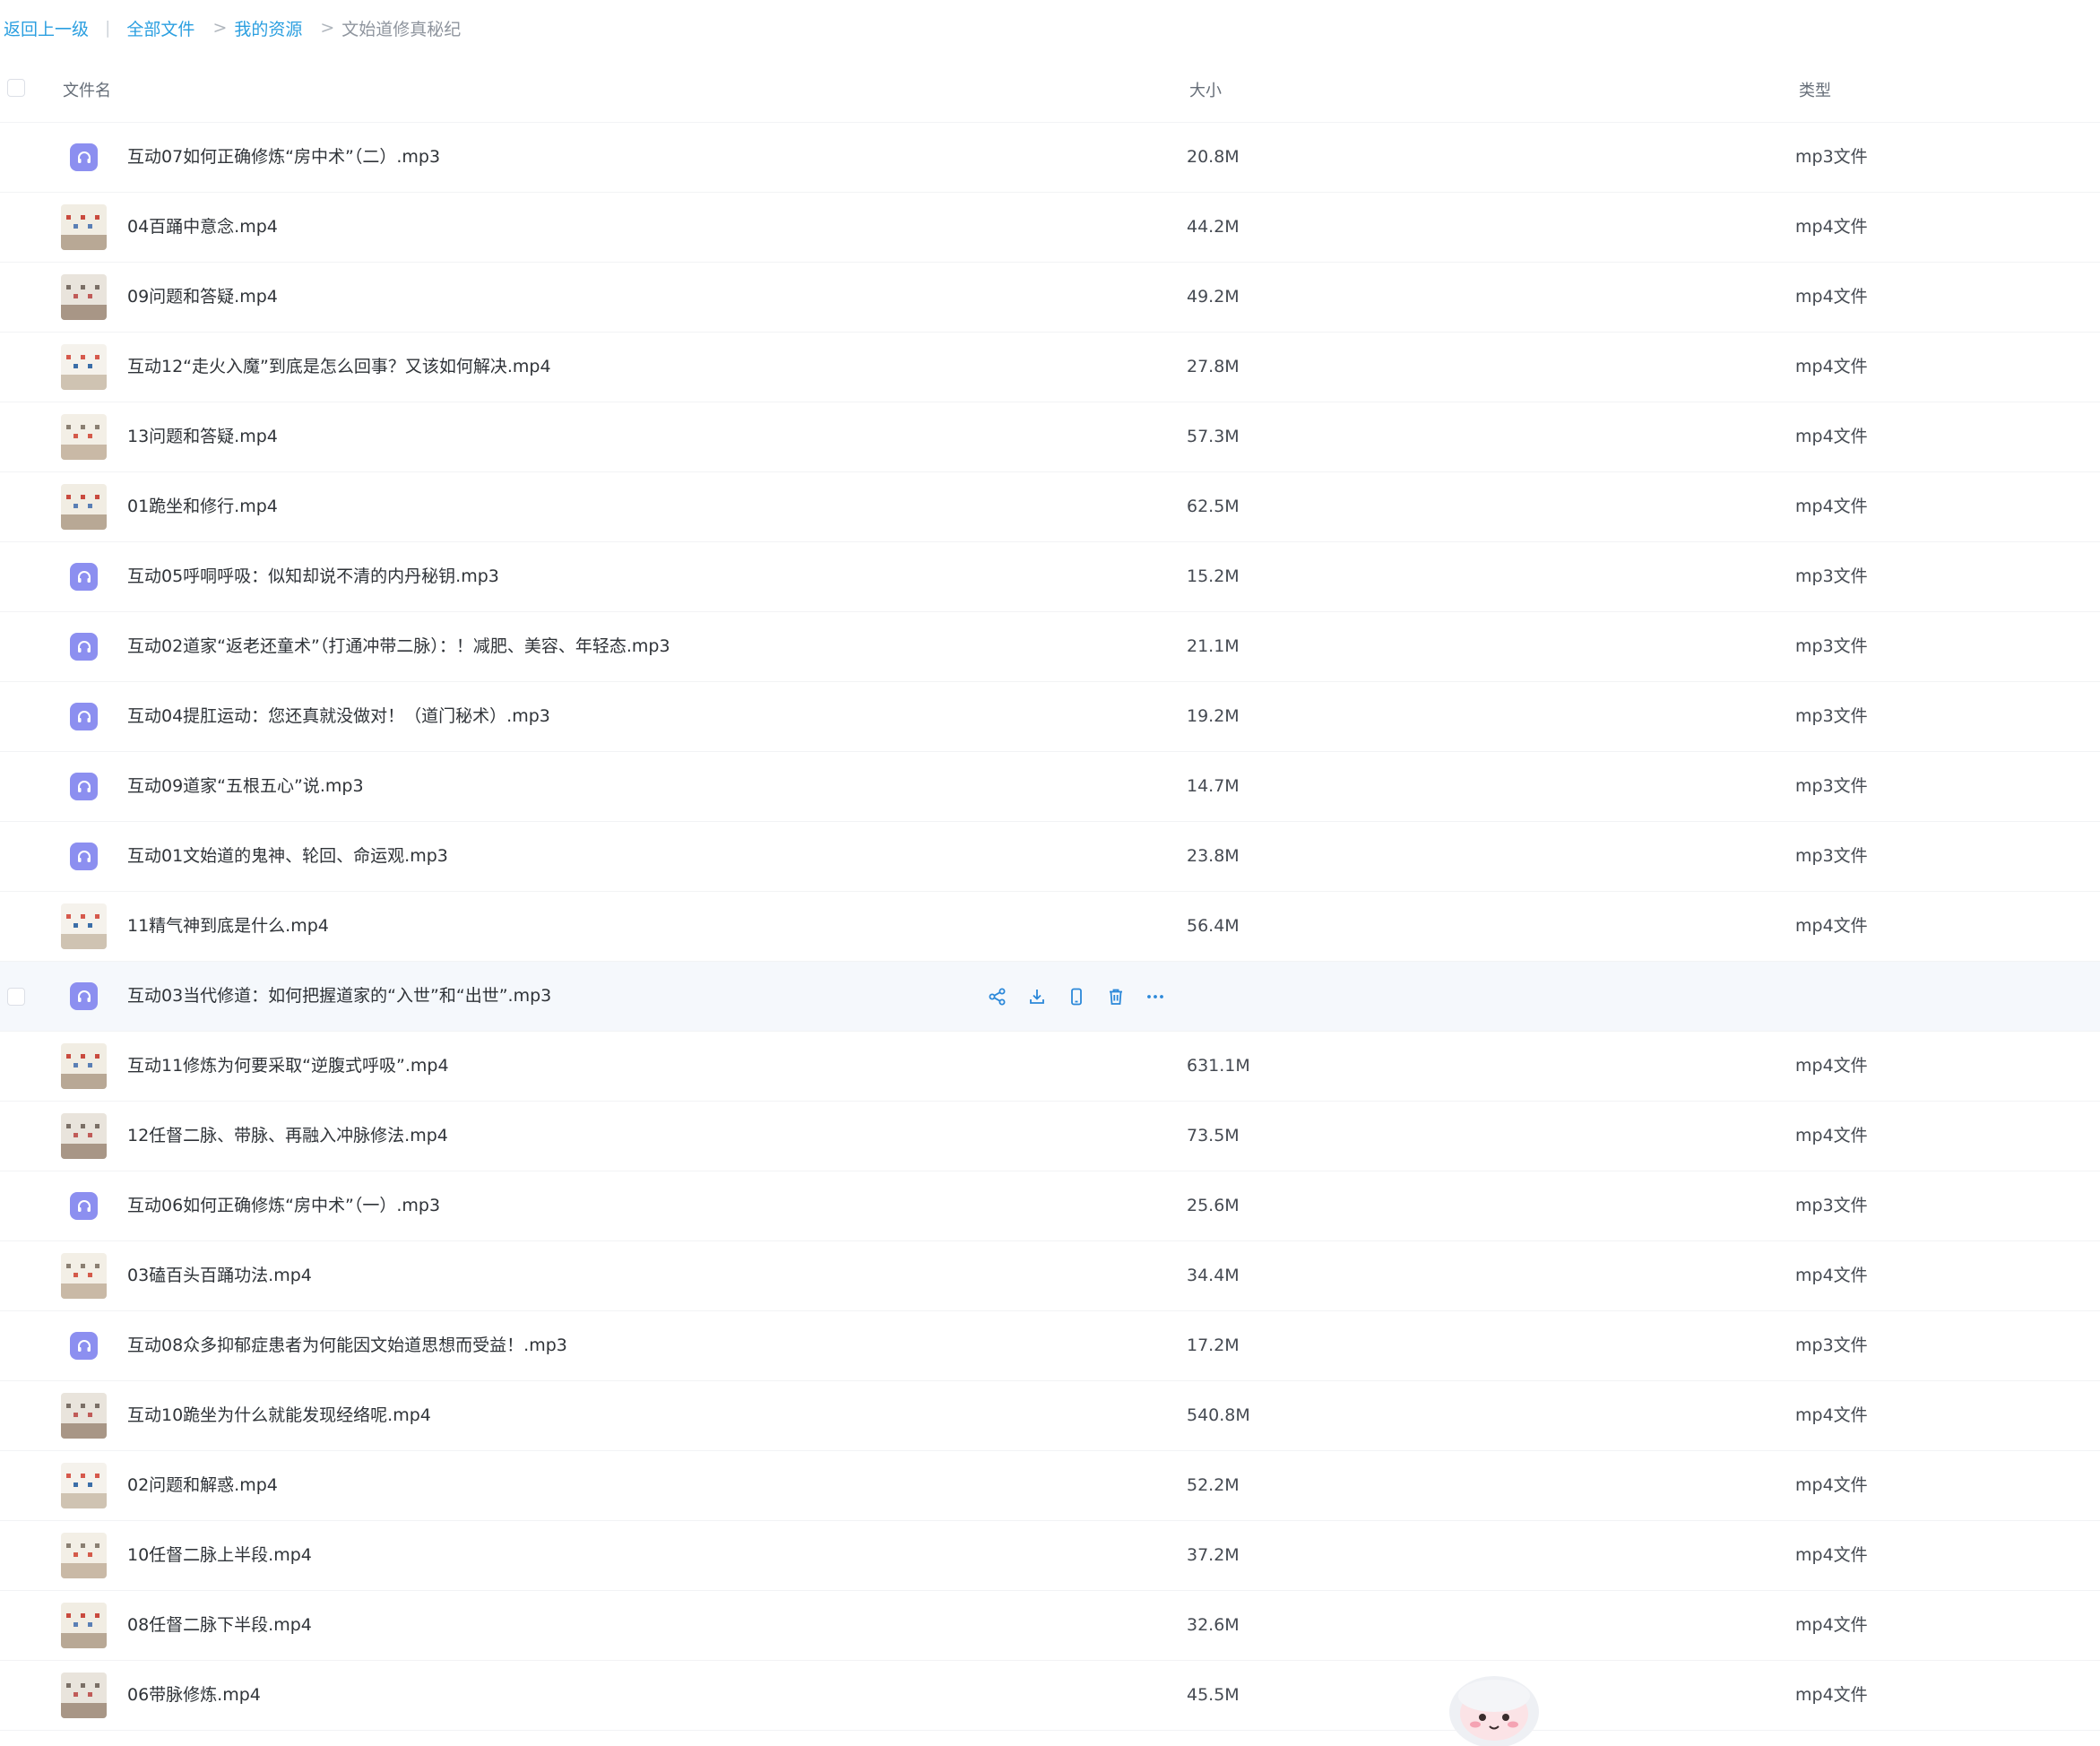 This screenshot has height=1746, width=2100. What do you see at coordinates (1050, 787) in the screenshot?
I see `file-row: 互动09道家“五根五心”说.mp3 14.7M mp3文件` at bounding box center [1050, 787].